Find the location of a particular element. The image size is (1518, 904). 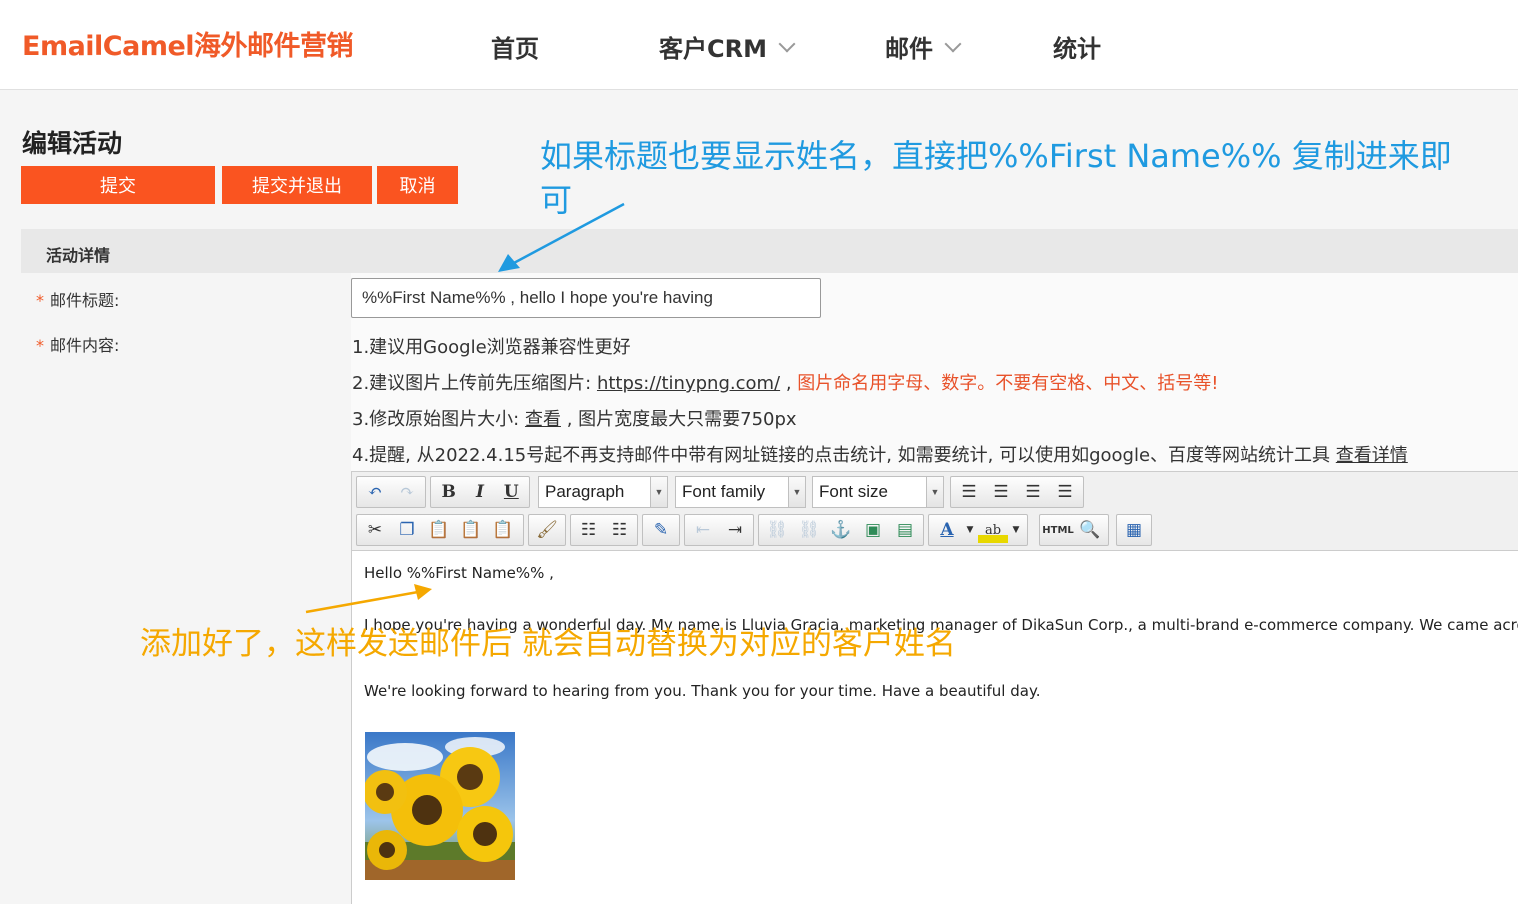

bold-icon: B is located at coordinates (448, 492).